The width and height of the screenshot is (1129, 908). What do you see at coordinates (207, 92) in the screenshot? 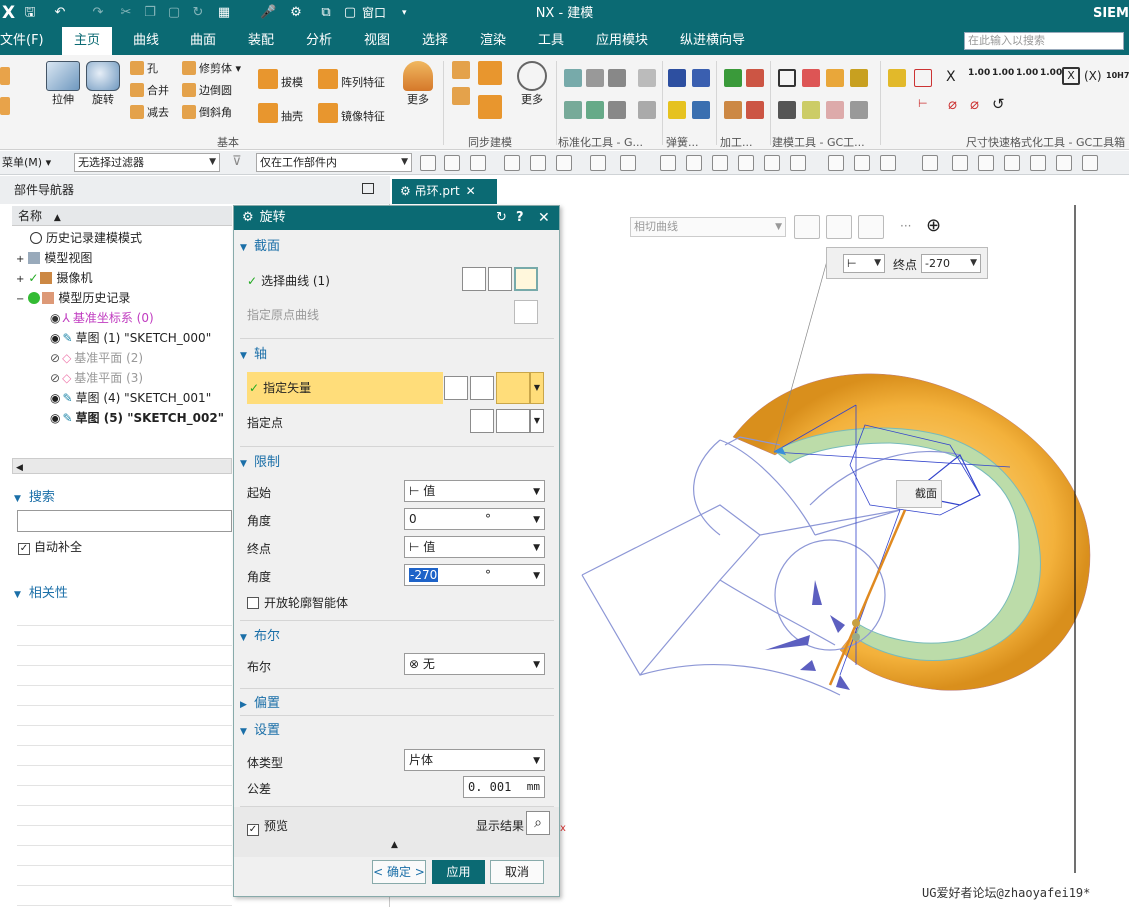
I see `edge-blend-button: 边倒圆` at bounding box center [207, 92].